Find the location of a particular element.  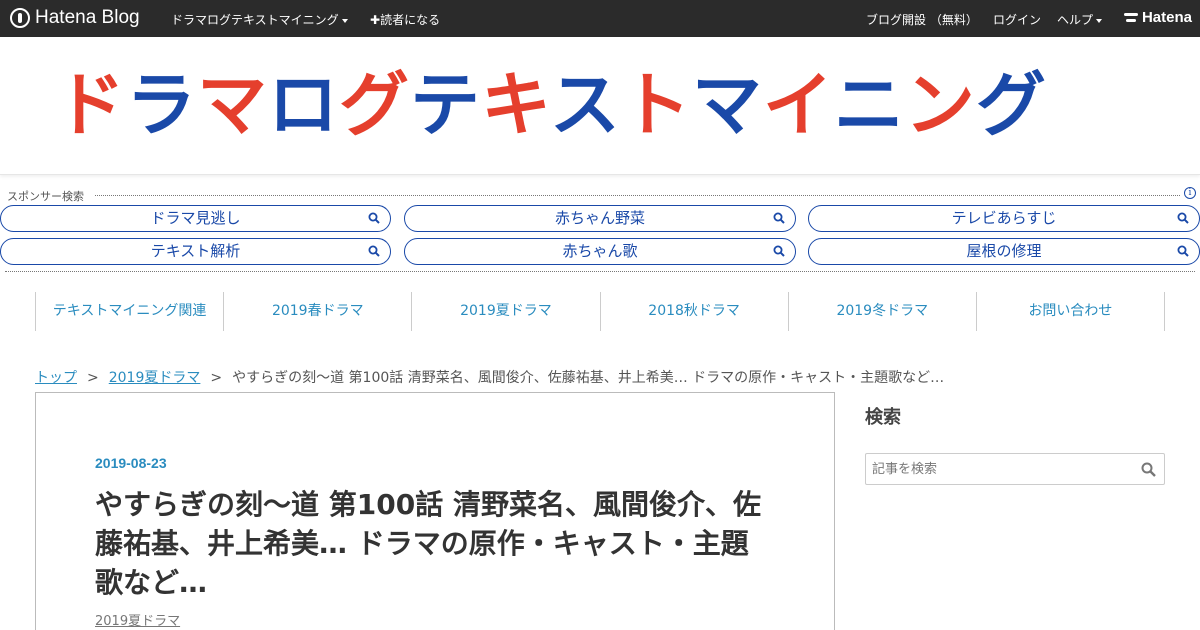

subscribe-button: ✚読者になる is located at coordinates (405, 19).